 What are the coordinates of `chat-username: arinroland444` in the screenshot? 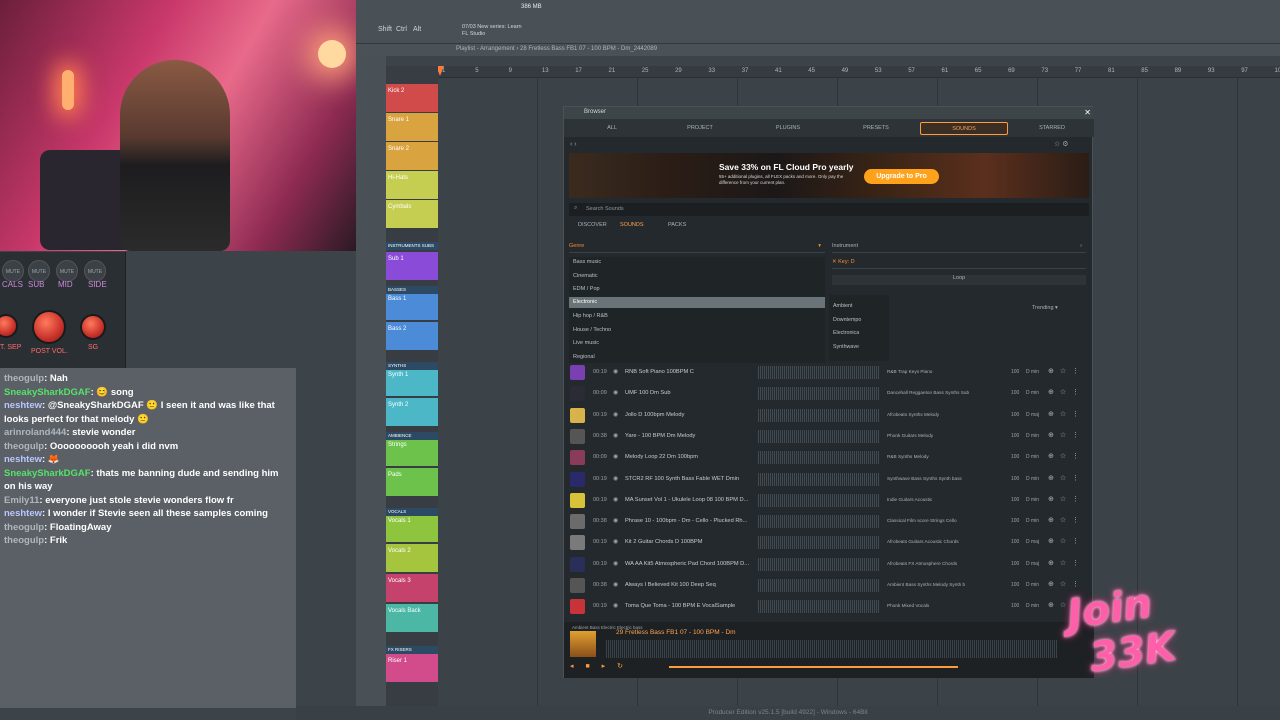 It's located at (35, 432).